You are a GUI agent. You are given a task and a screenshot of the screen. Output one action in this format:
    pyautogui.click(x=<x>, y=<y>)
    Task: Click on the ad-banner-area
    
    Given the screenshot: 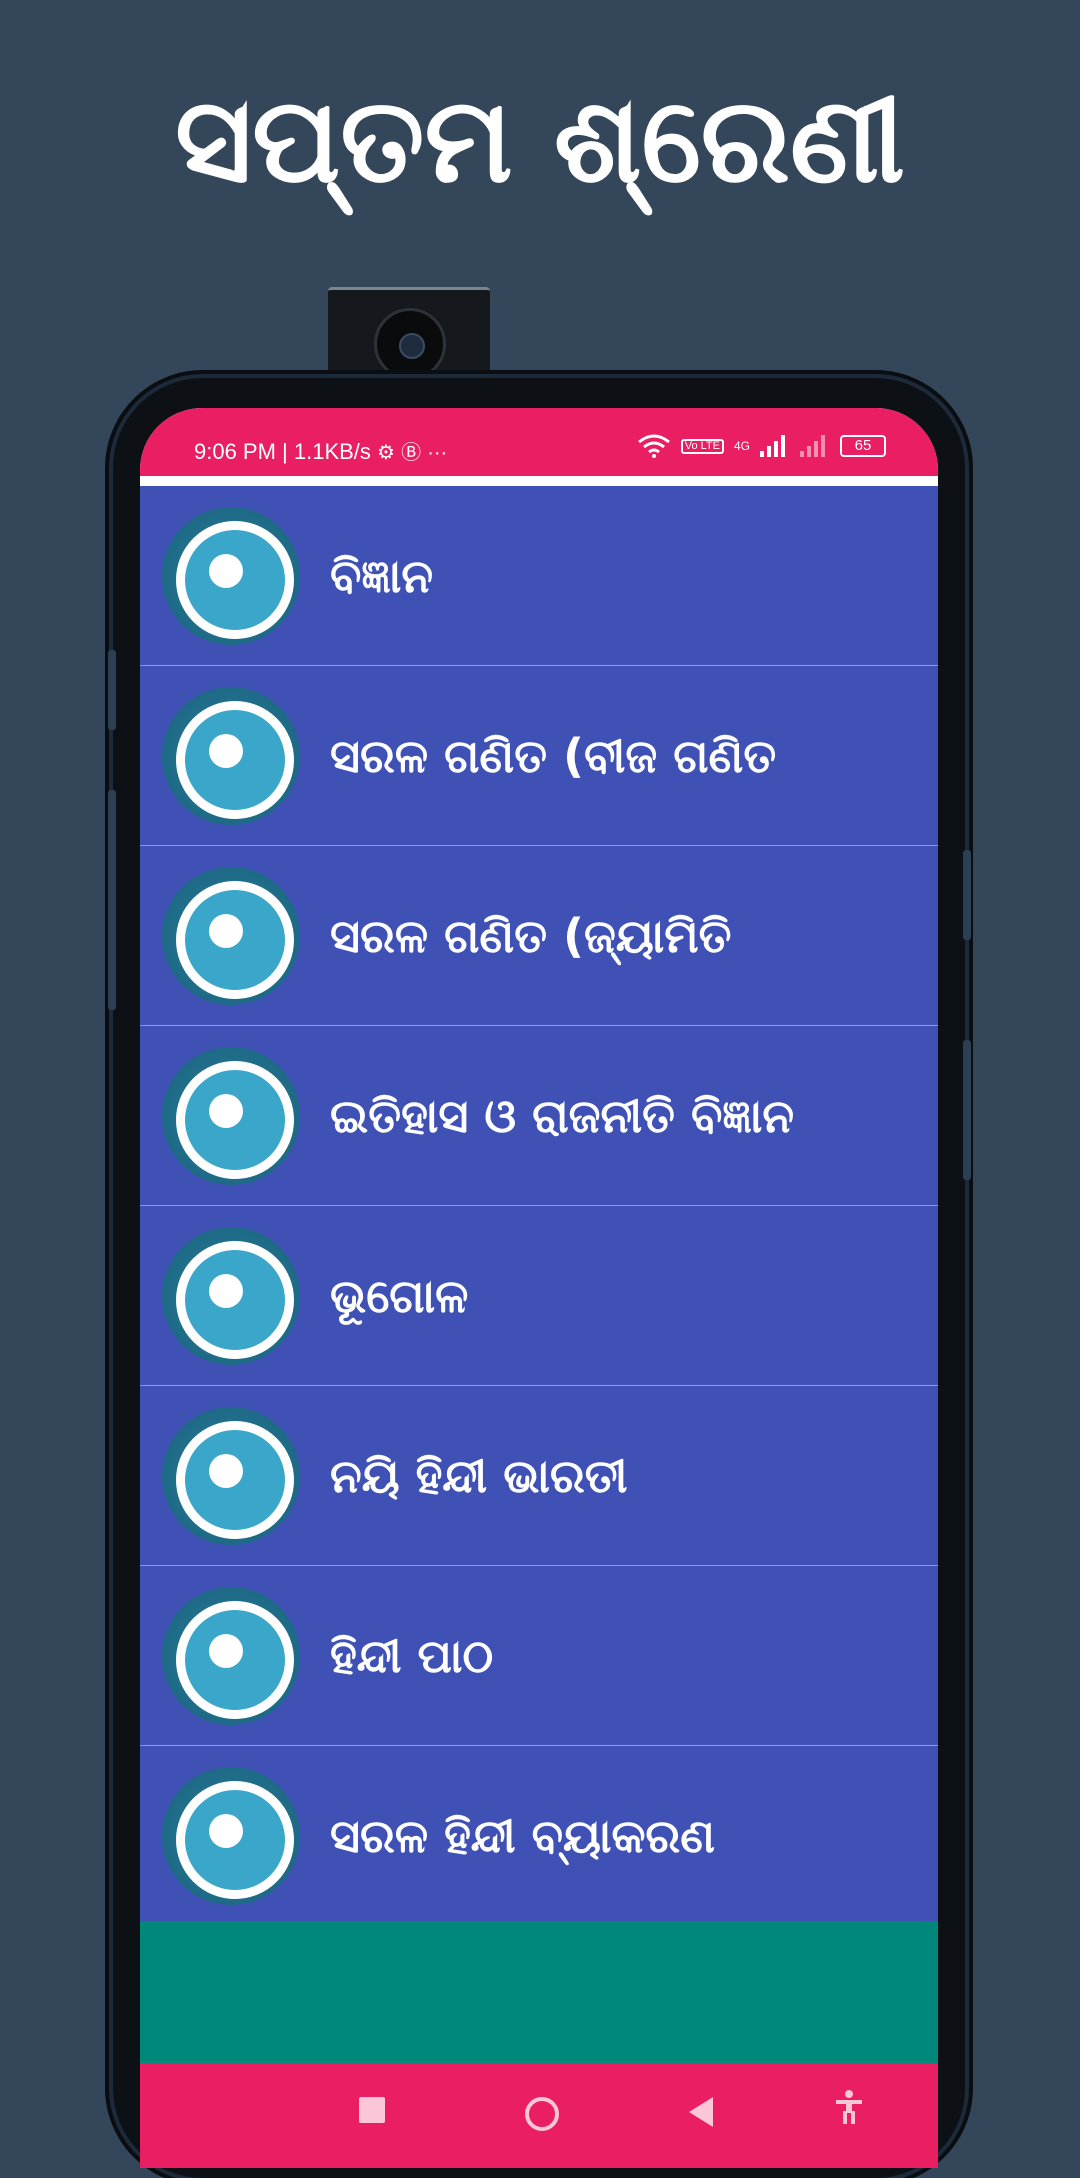 What is the action you would take?
    pyautogui.click(x=539, y=1992)
    